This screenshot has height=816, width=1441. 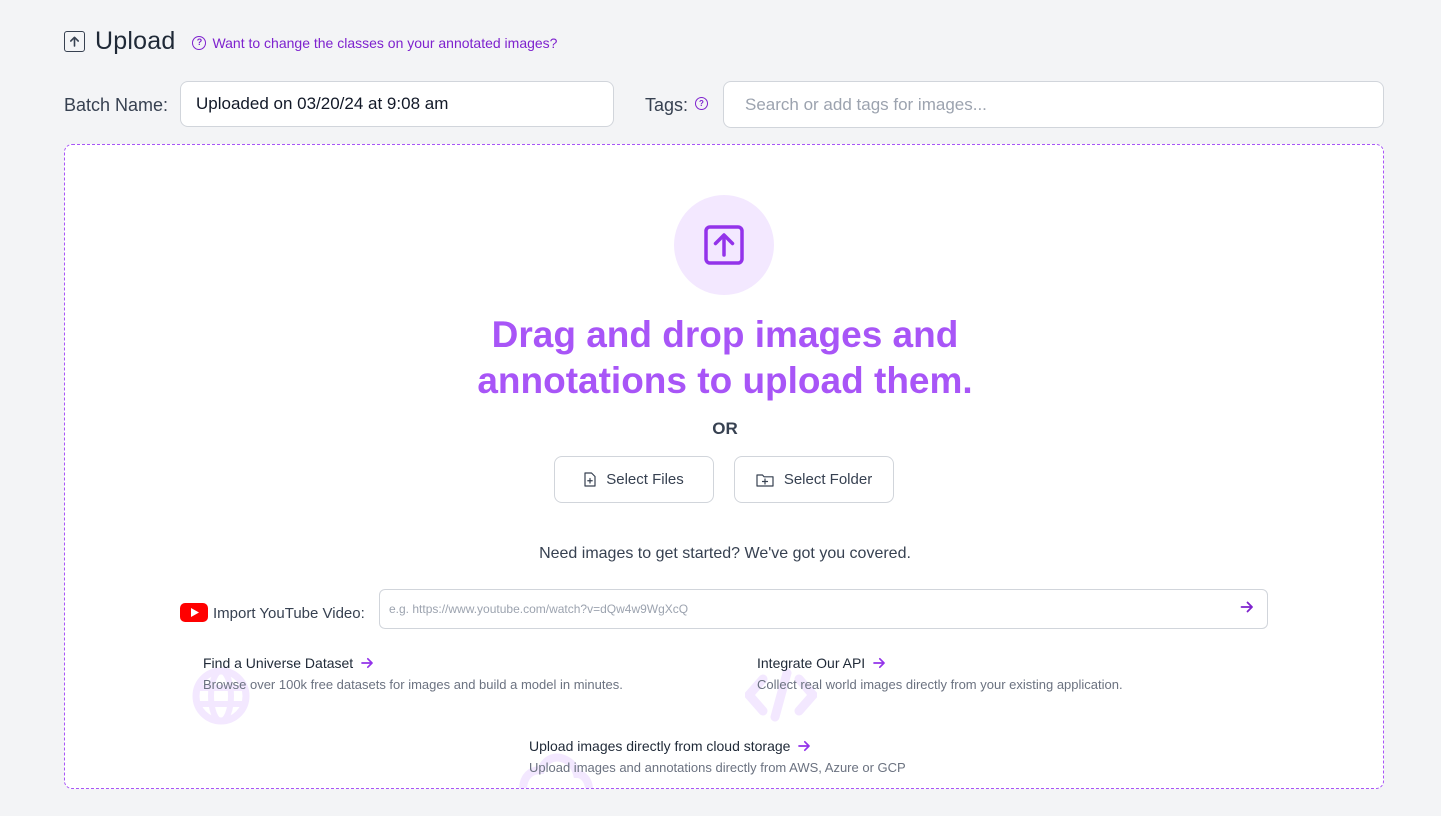 What do you see at coordinates (781, 695) in the screenshot?
I see `code-icon` at bounding box center [781, 695].